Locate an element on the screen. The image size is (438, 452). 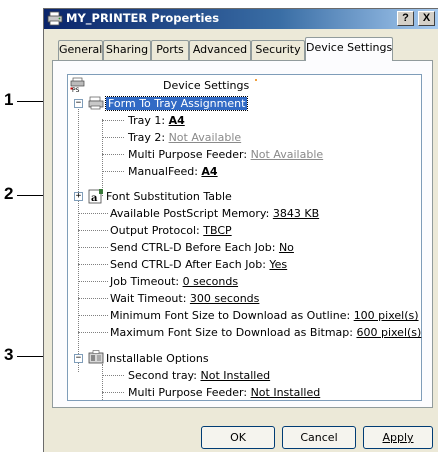
manualfeed-value: A4 is located at coordinates (209, 171).